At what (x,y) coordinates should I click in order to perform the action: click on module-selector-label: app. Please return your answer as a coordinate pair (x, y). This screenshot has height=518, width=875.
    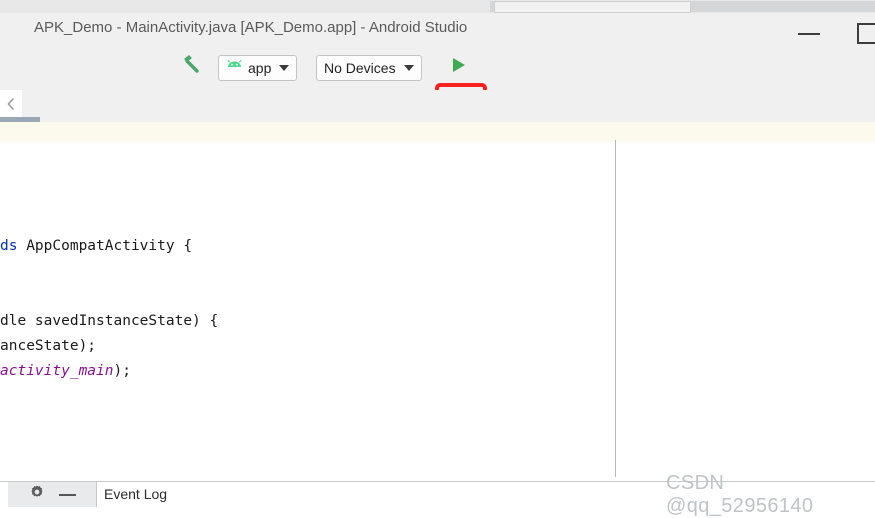
    Looking at the image, I should click on (260, 67).